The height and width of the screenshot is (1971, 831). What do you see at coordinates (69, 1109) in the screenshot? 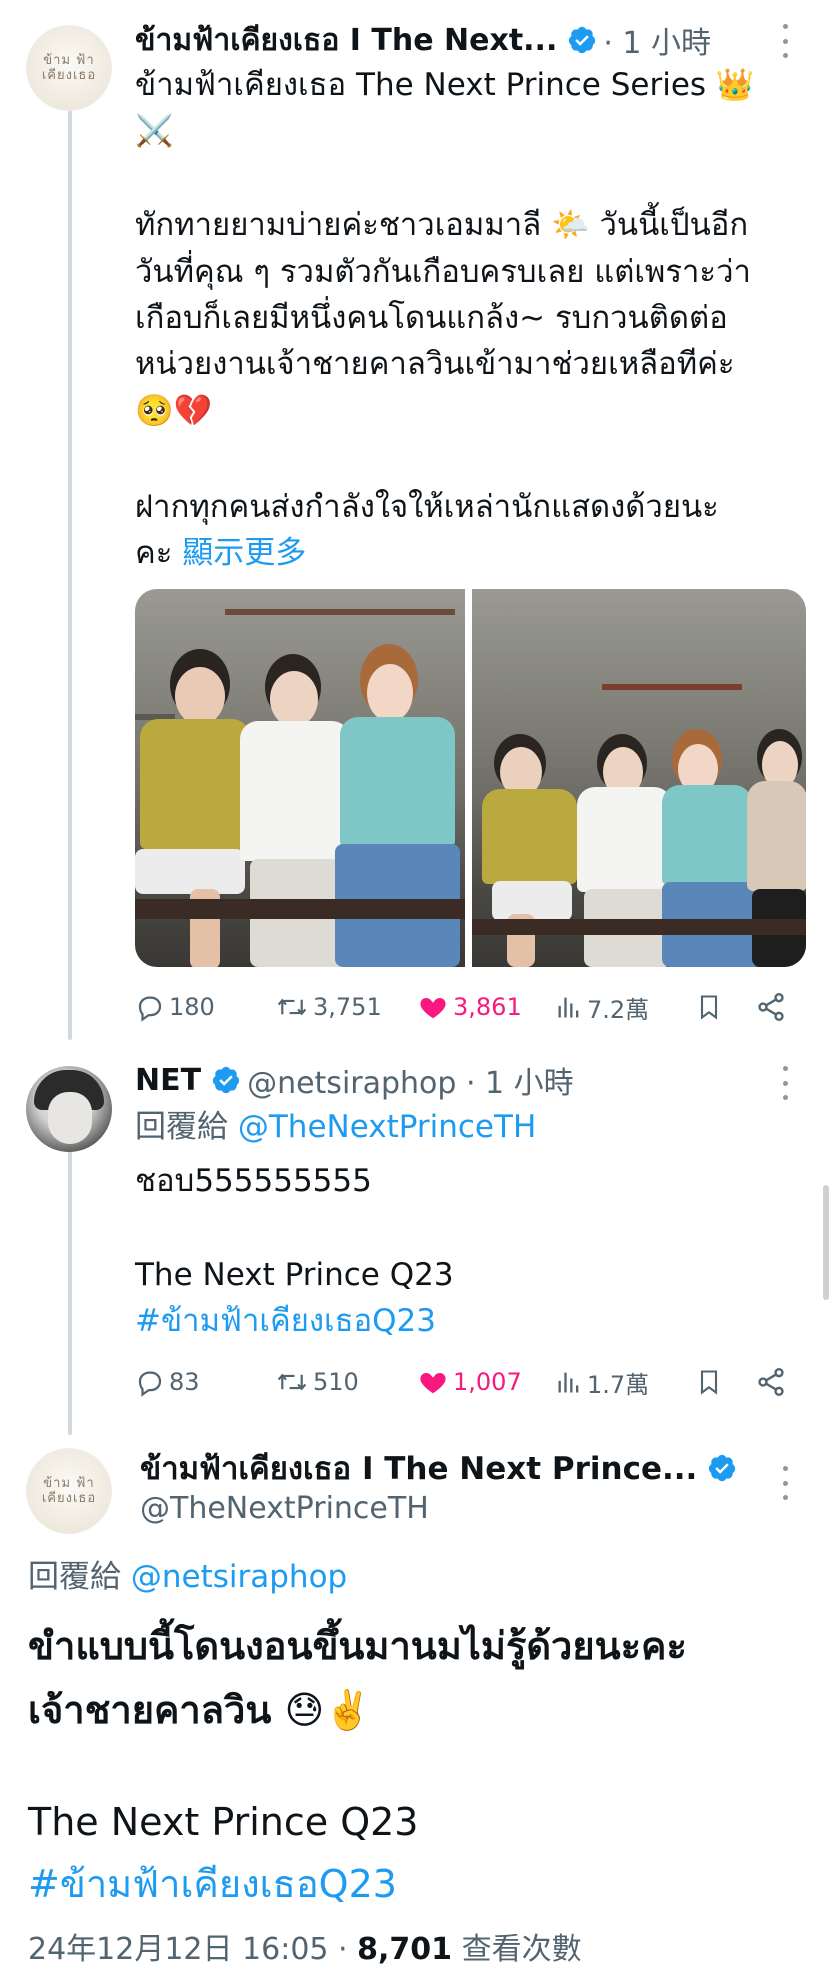
I see `avatar` at bounding box center [69, 1109].